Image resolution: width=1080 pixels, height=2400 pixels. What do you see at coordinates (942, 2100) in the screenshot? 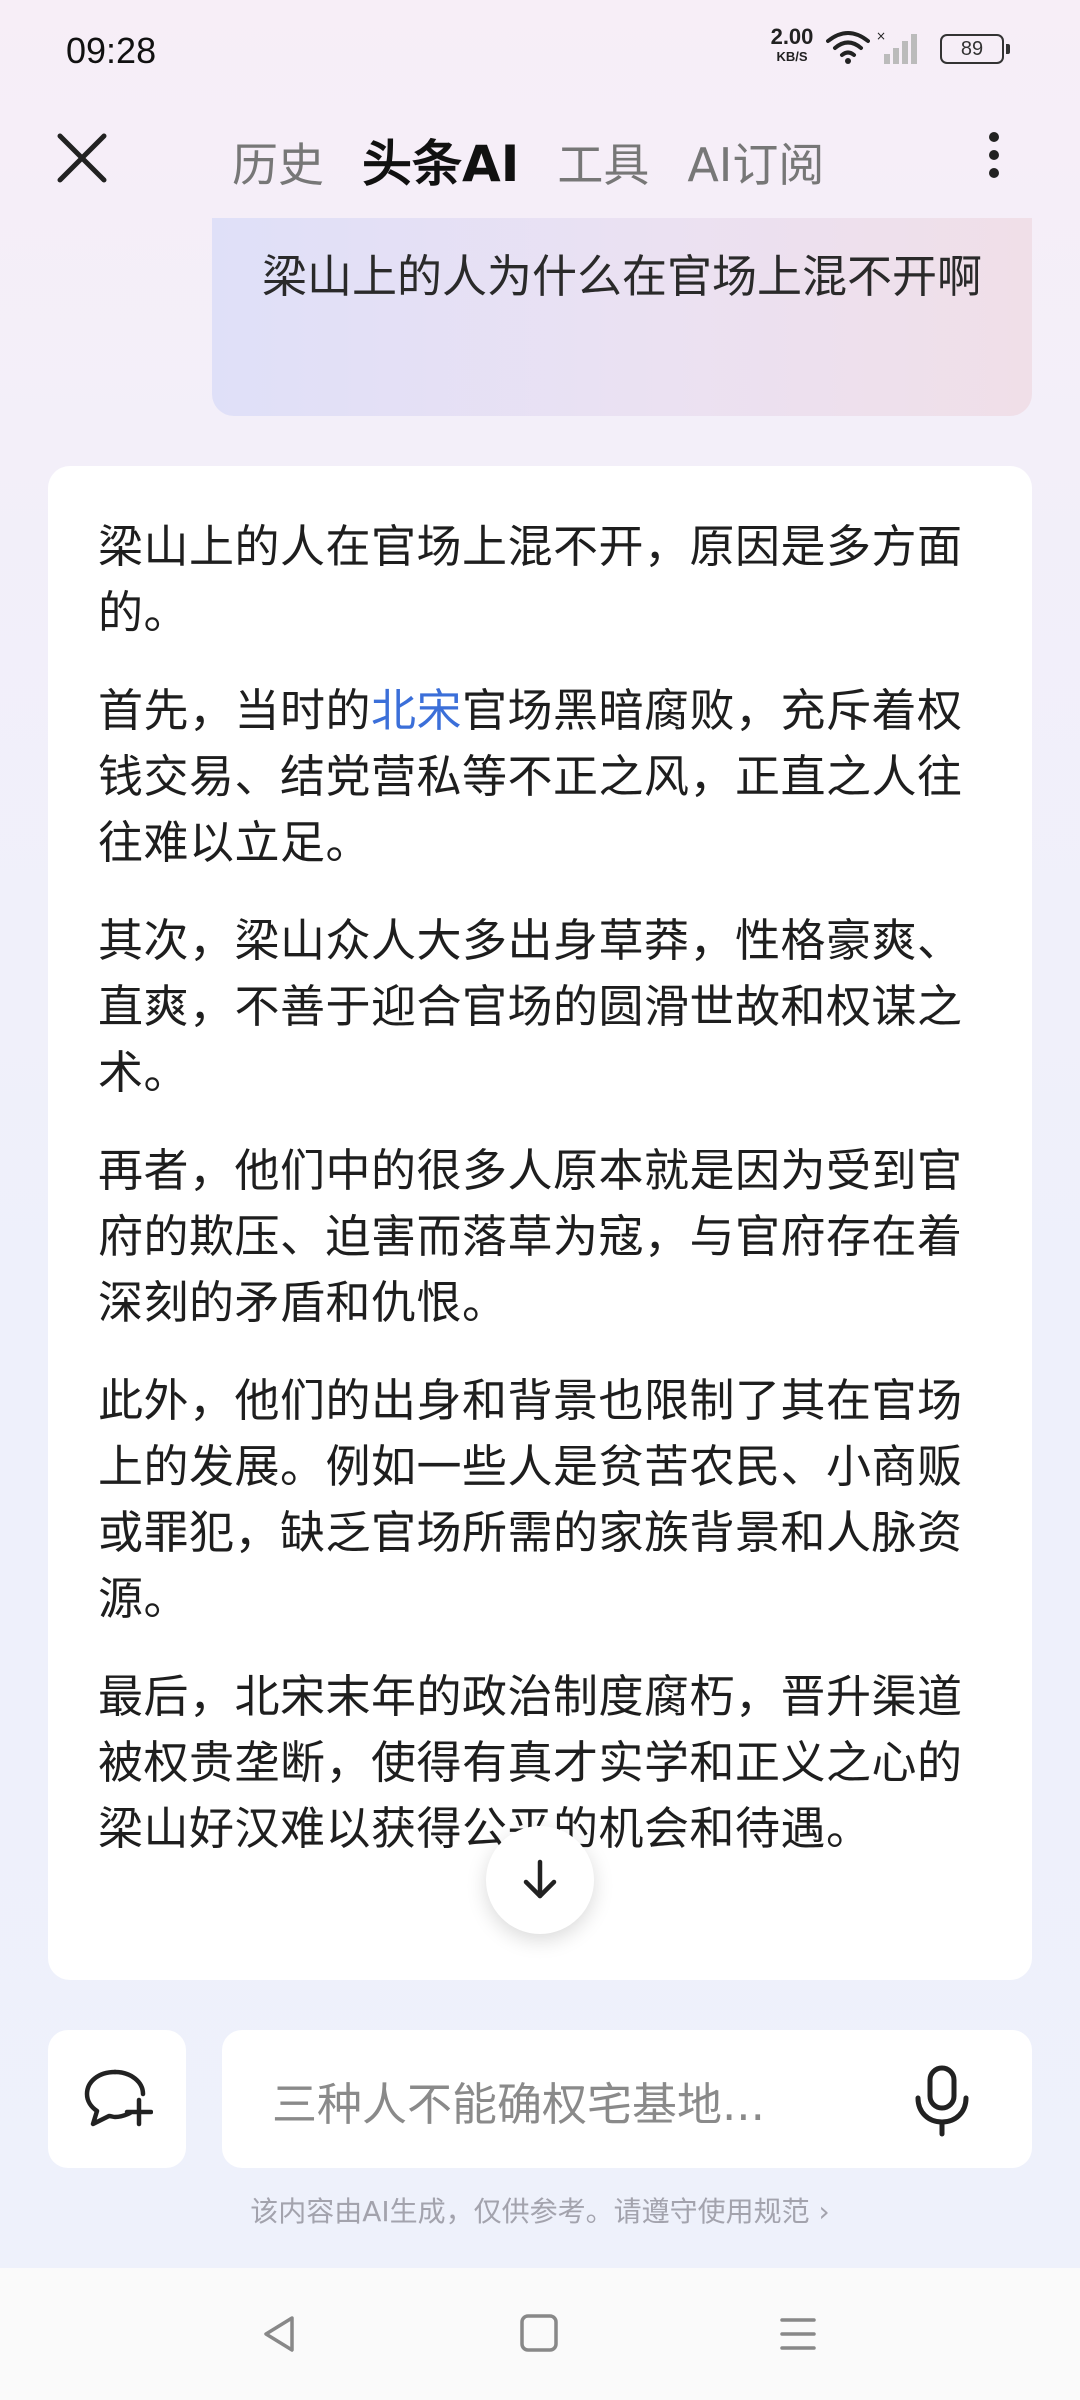
I see `microphone-icon` at bounding box center [942, 2100].